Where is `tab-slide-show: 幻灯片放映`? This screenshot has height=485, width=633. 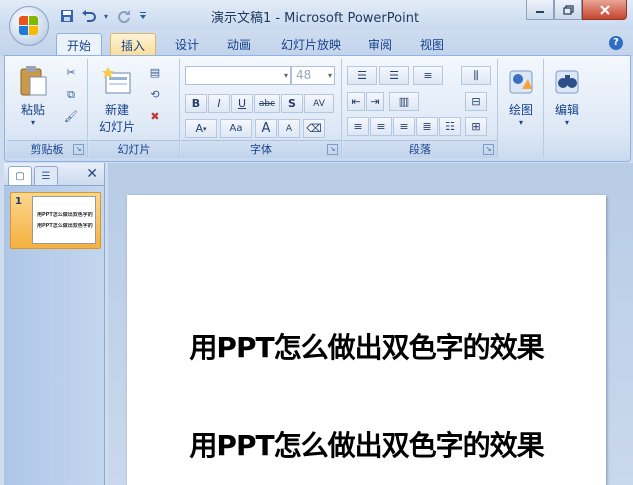 tab-slide-show: 幻灯片放映 is located at coordinates (311, 44).